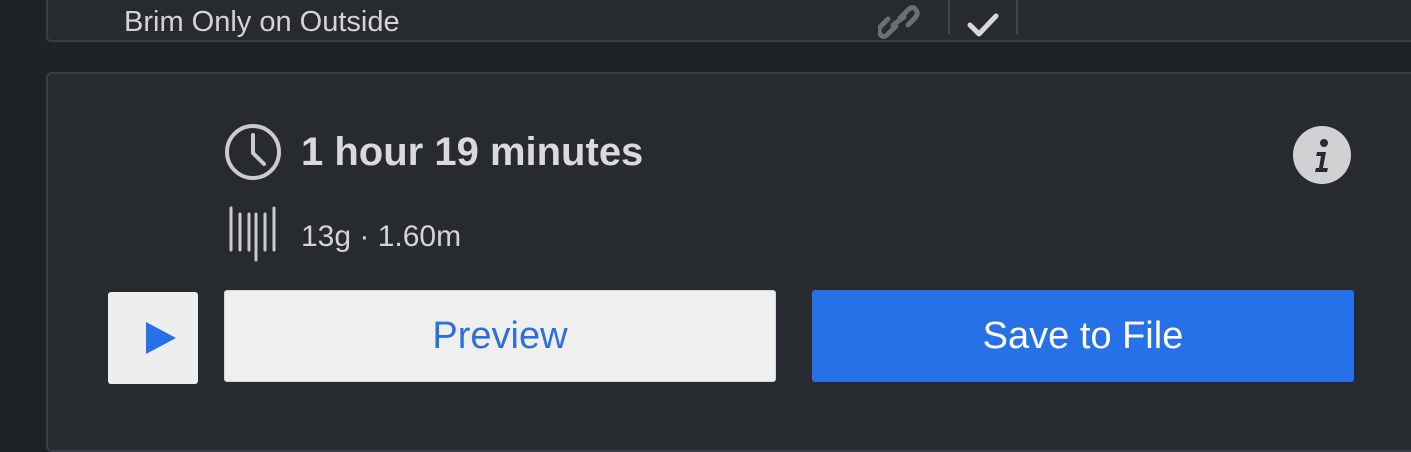  I want to click on play-button, so click(153, 338).